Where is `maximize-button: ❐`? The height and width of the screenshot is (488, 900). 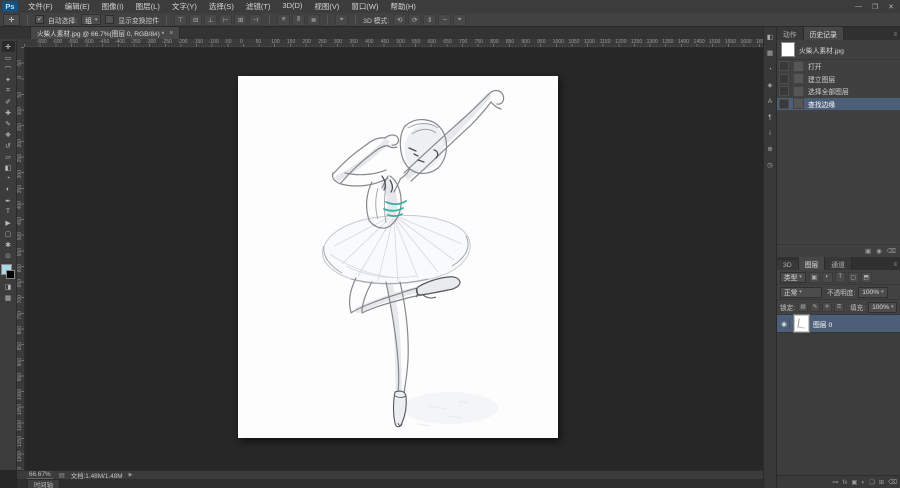 maximize-button: ❐ is located at coordinates (875, 7).